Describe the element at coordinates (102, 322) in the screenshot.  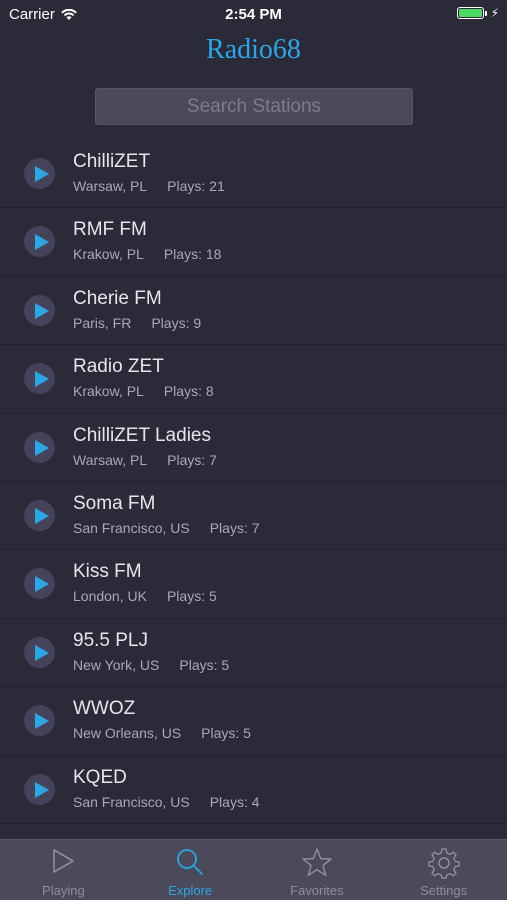
I see `station-location: Paris, FR` at that location.